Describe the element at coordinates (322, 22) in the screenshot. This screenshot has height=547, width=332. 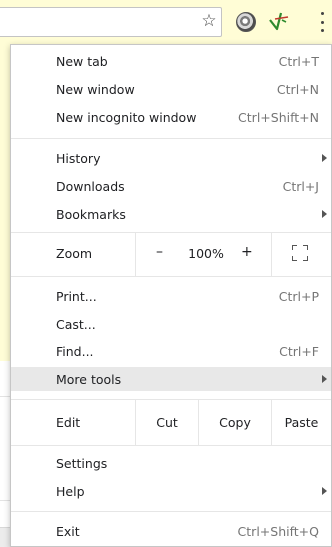
I see `menu-kebab-icon` at that location.